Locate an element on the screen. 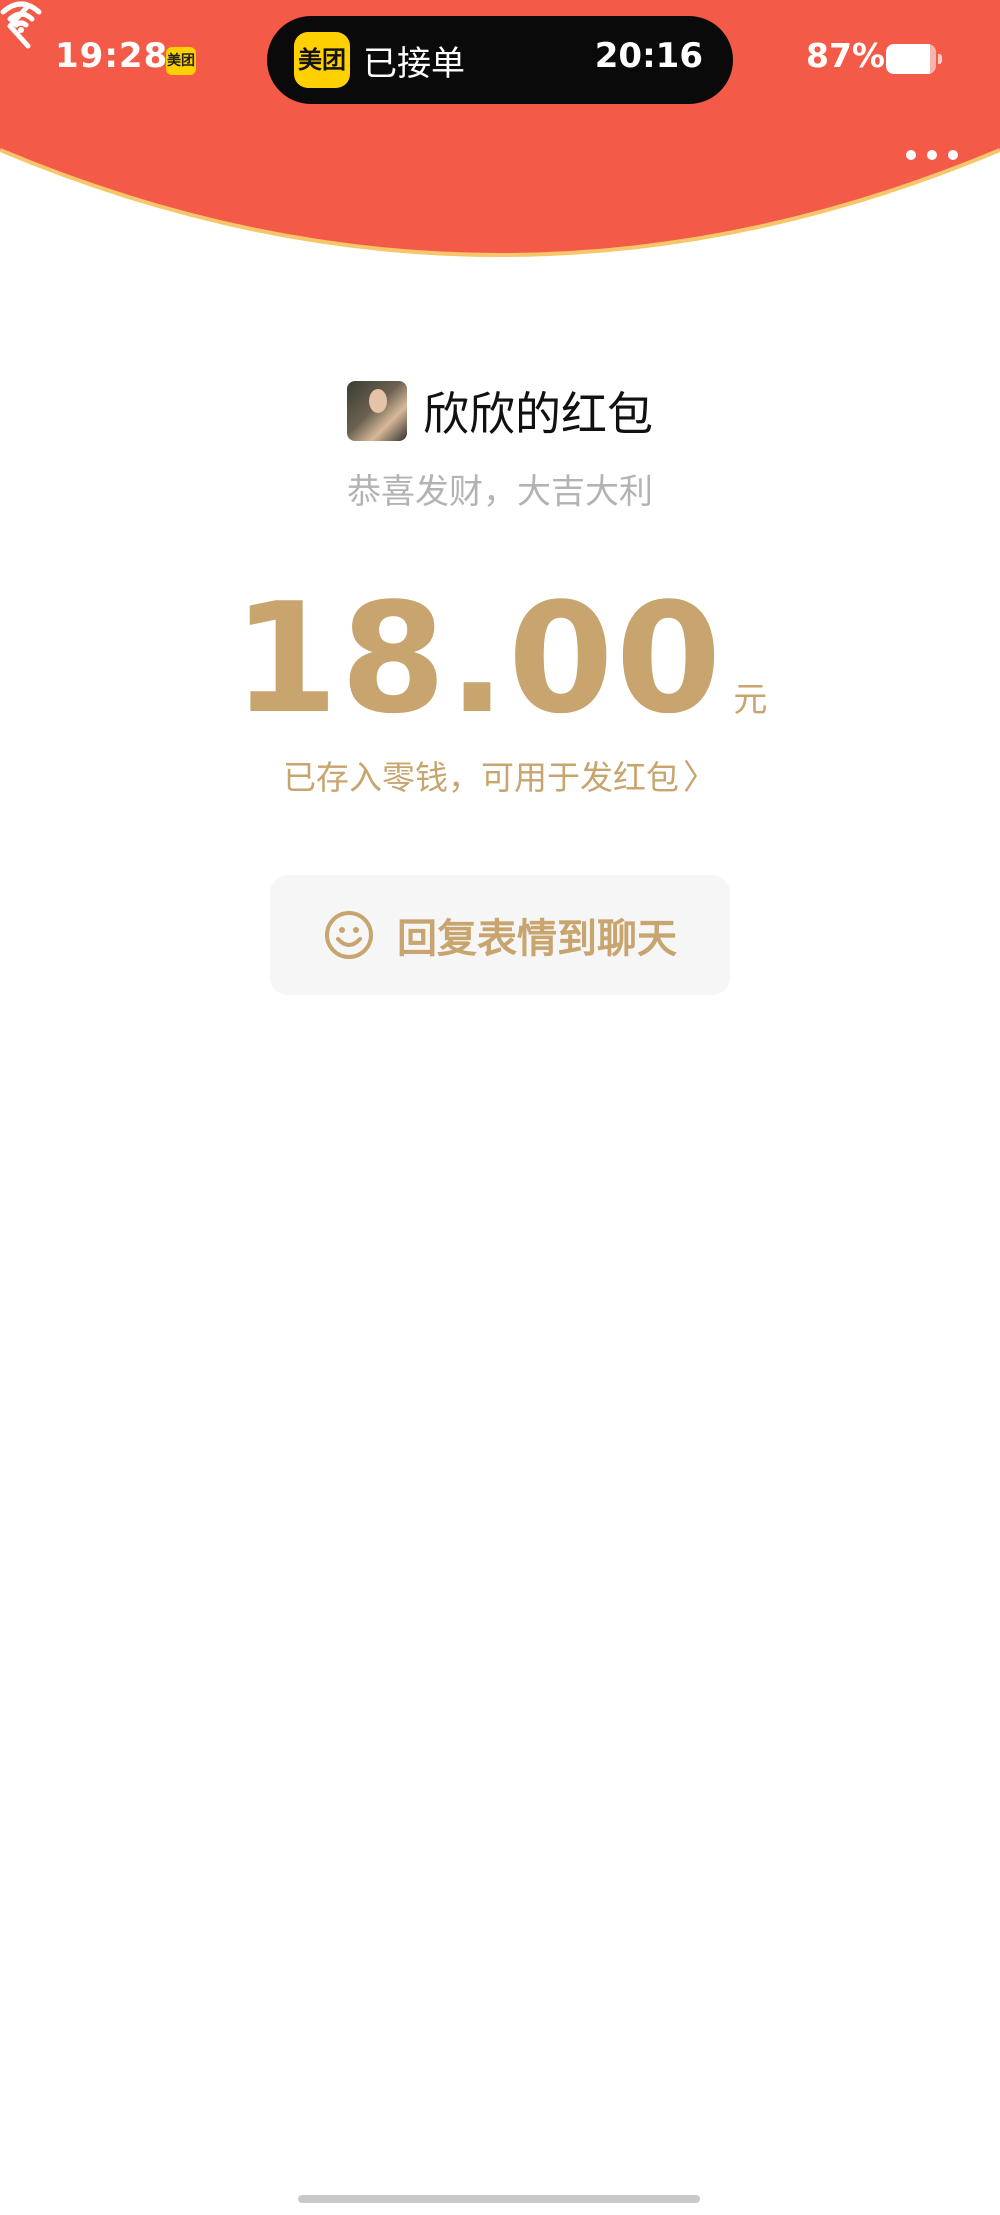 This screenshot has height=2215, width=1000. status-time: 19:28 is located at coordinates (112, 56).